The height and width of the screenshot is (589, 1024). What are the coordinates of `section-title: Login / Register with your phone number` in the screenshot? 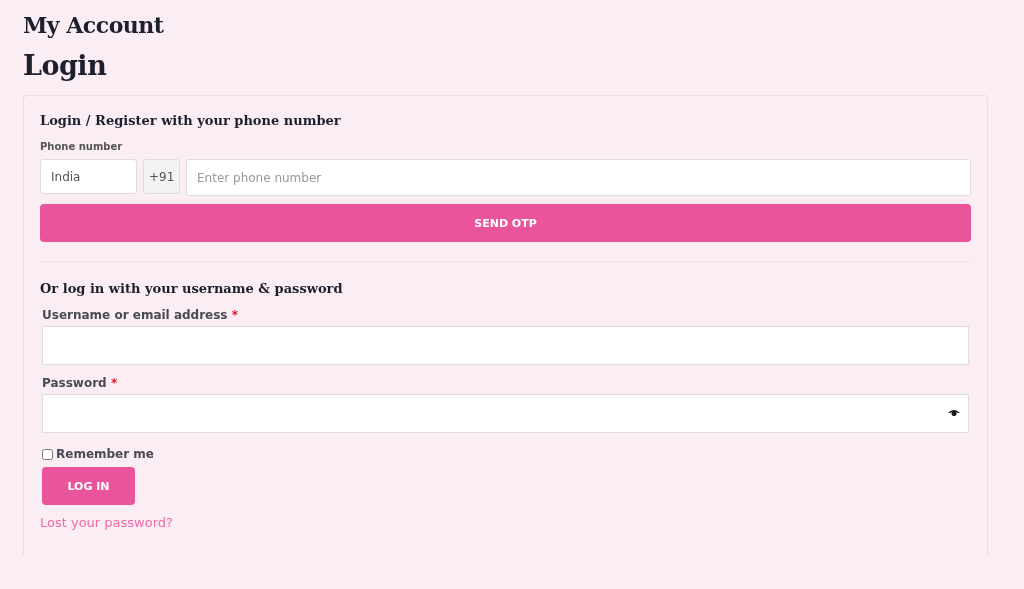 It's located at (190, 120).